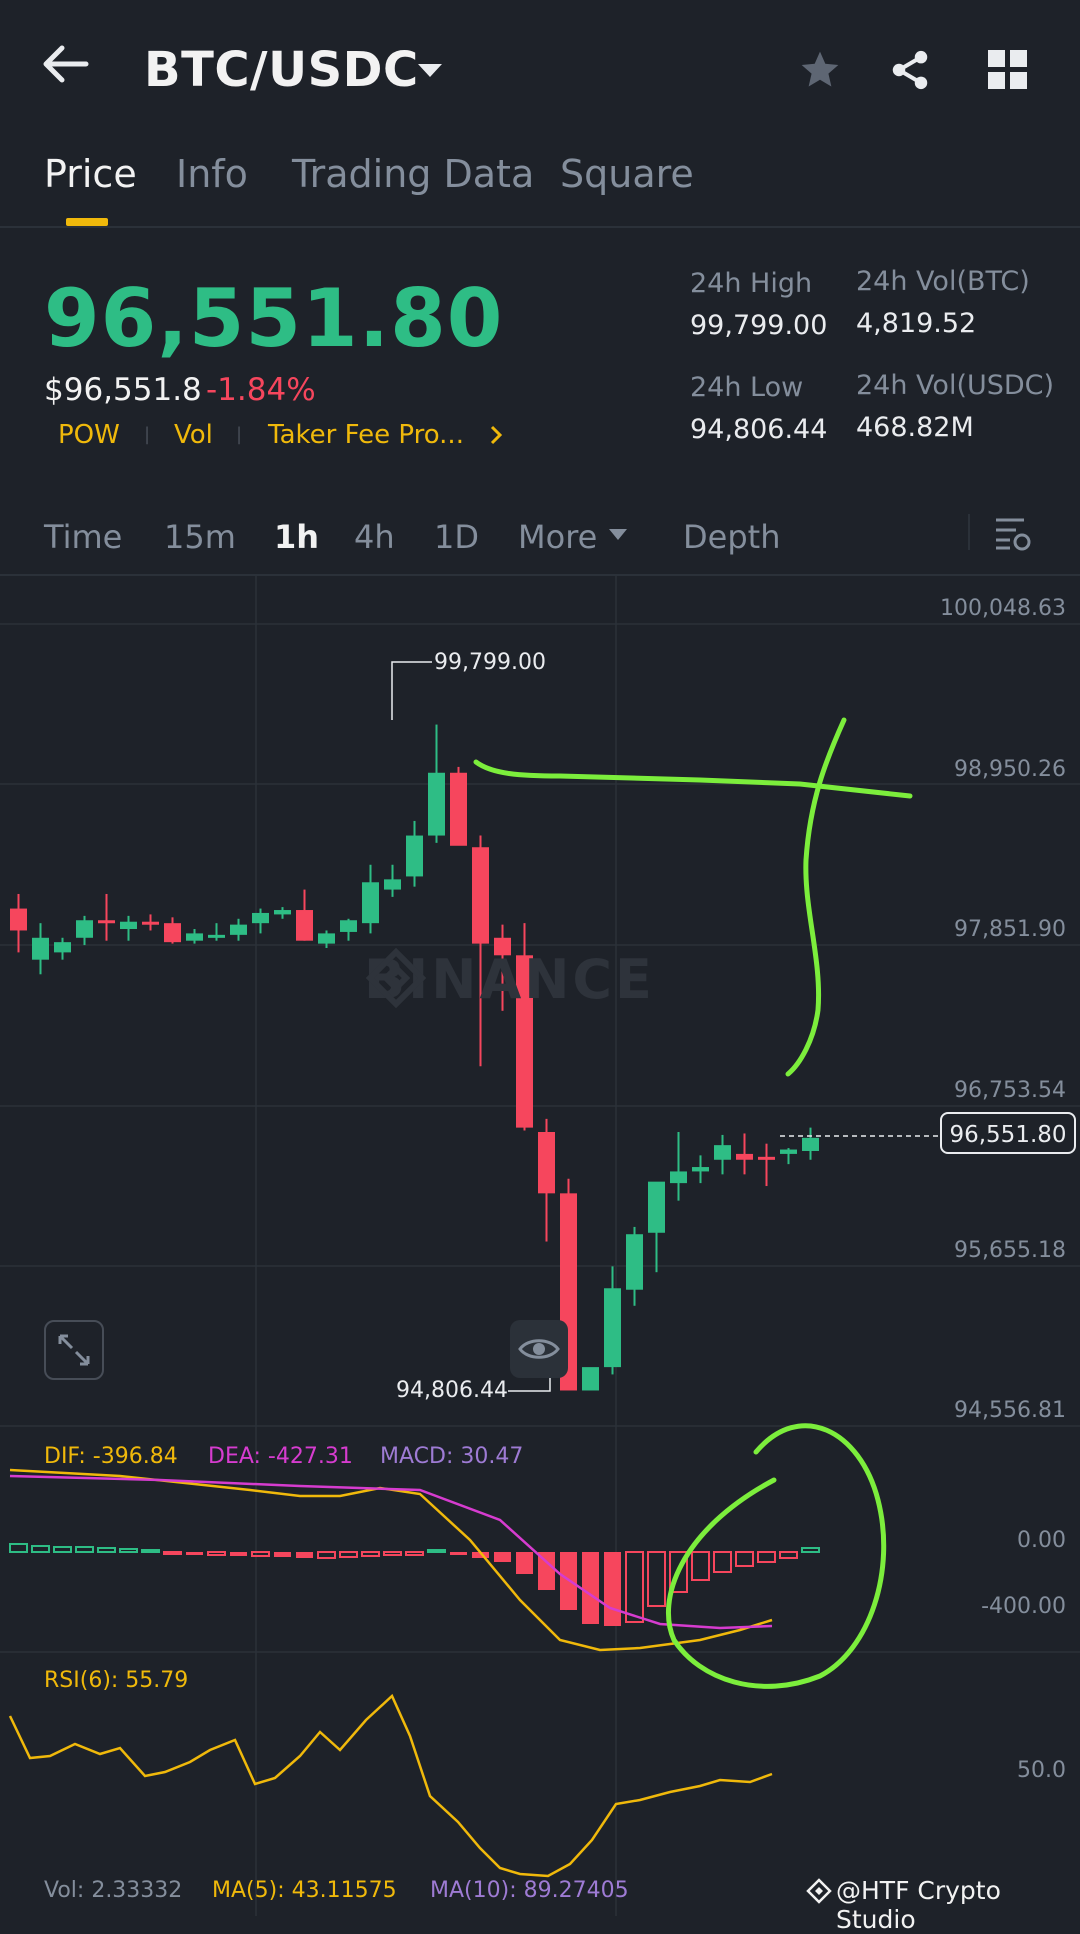 Image resolution: width=1080 pixels, height=1934 pixels. I want to click on chevron-down-icon, so click(430, 70).